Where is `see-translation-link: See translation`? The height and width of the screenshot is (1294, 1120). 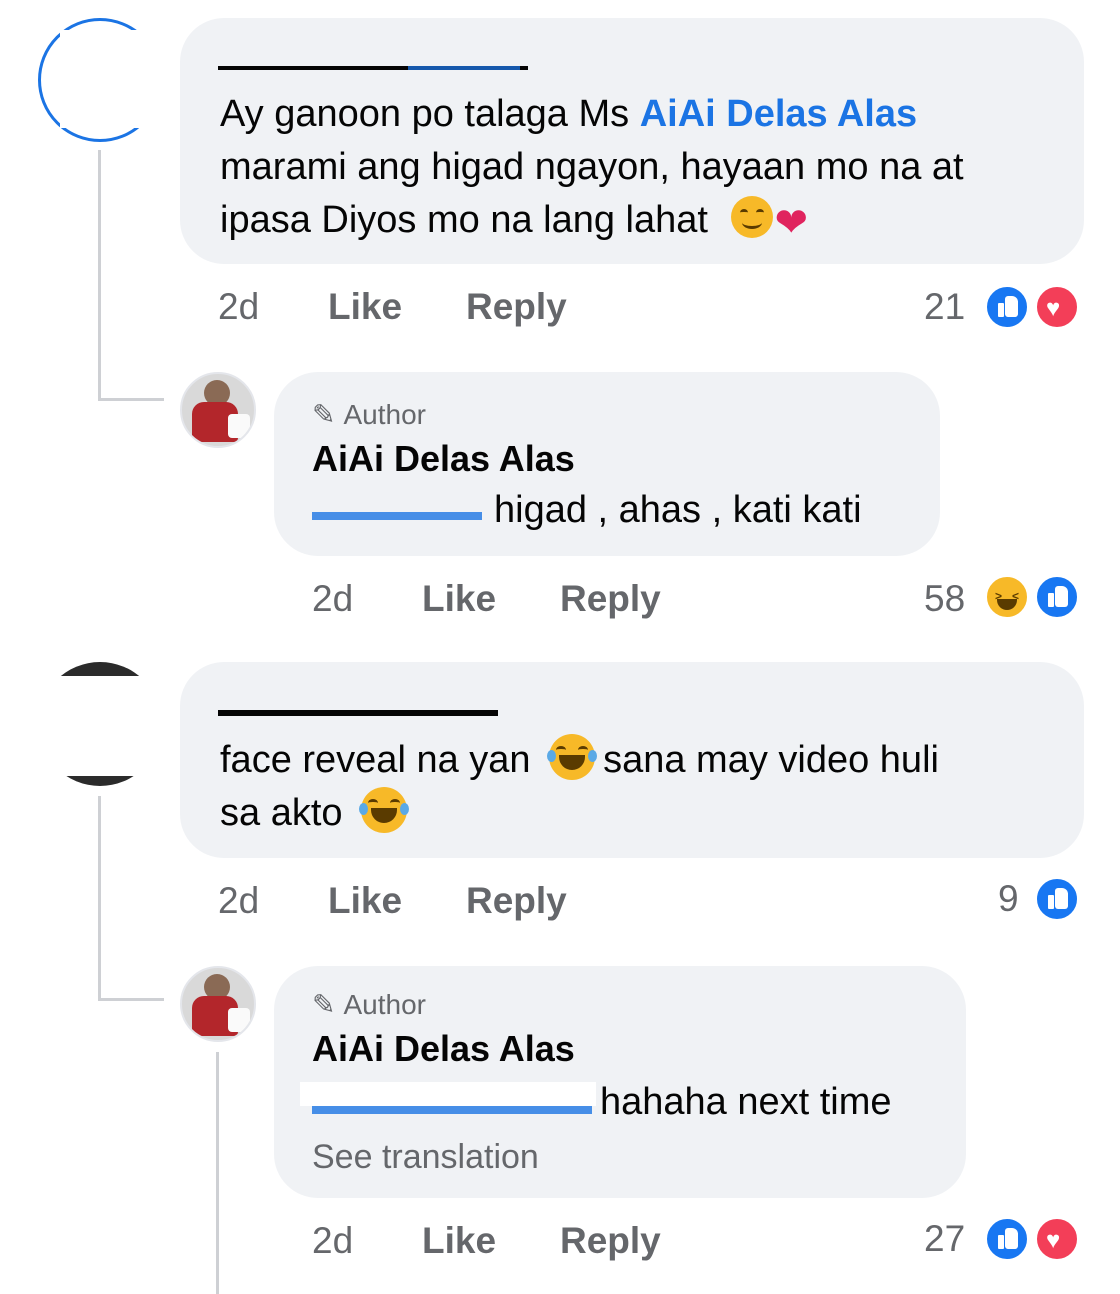 see-translation-link: See translation is located at coordinates (425, 1157).